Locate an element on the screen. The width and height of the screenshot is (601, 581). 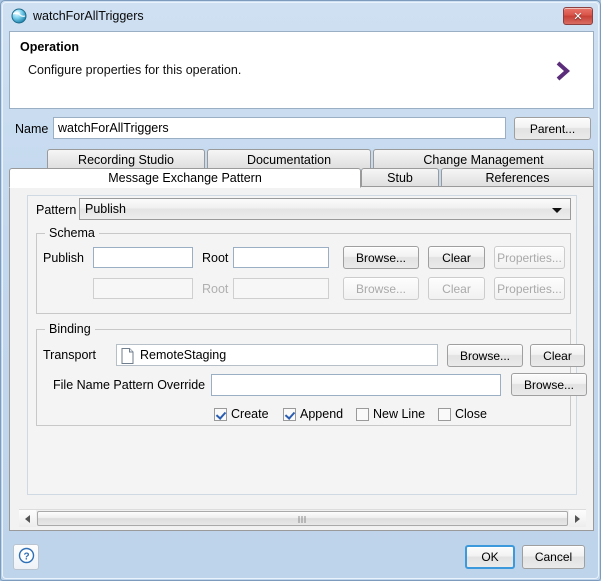
chevron-right-icon is located at coordinates (563, 71).